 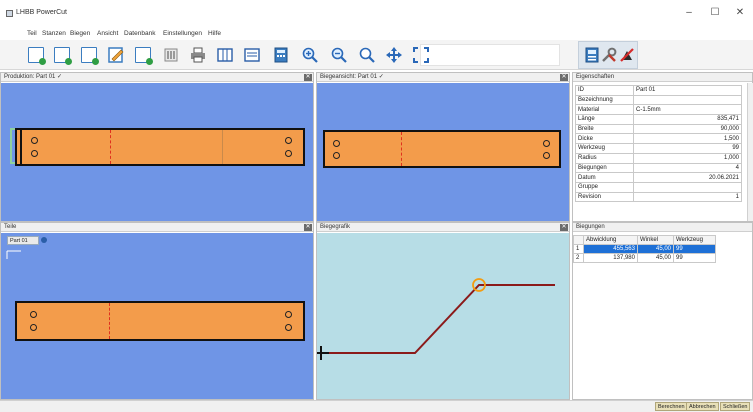 I want to click on menu-einstellungen: Einstellungen, so click(x=182, y=34).